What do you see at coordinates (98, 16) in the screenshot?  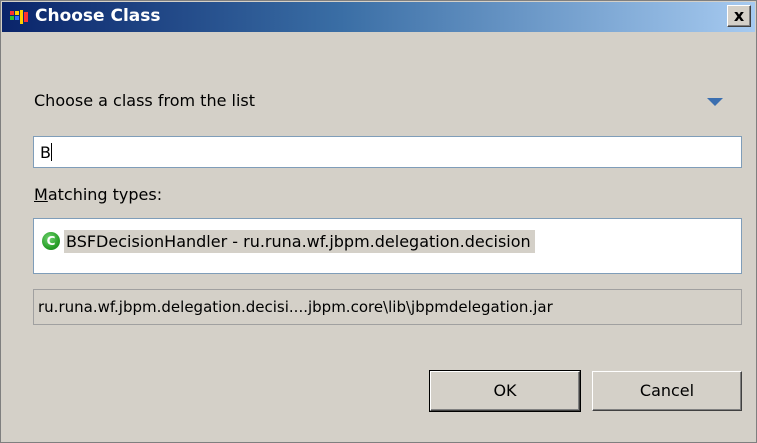 I see `window-title: Choose Class` at bounding box center [98, 16].